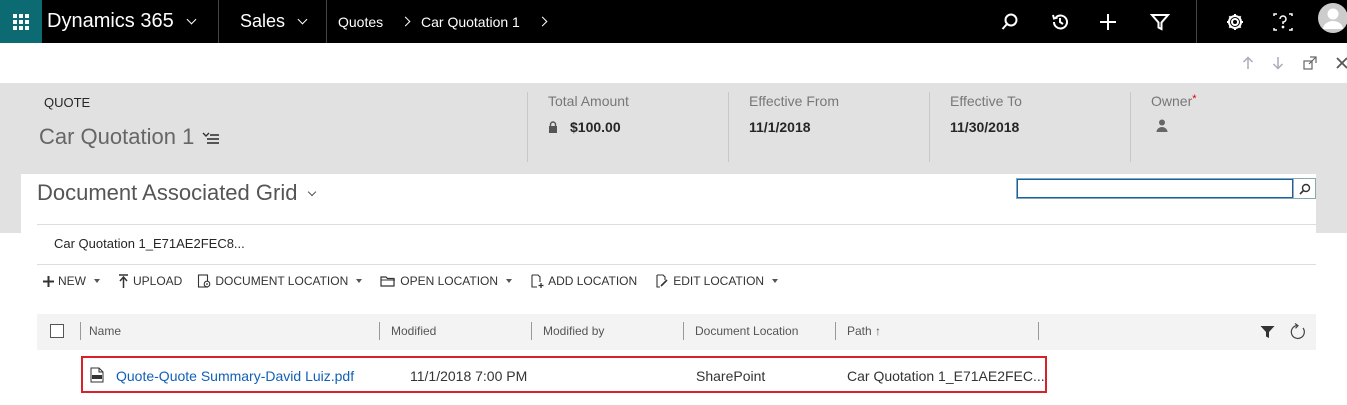  I want to click on owner-label: Owner, so click(1172, 101).